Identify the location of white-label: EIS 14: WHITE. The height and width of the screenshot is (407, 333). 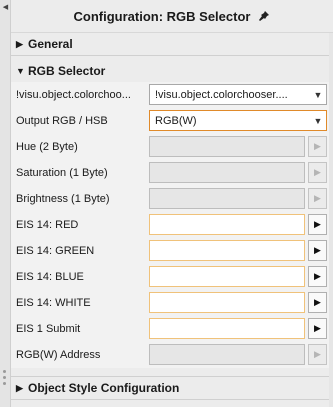
(53, 303).